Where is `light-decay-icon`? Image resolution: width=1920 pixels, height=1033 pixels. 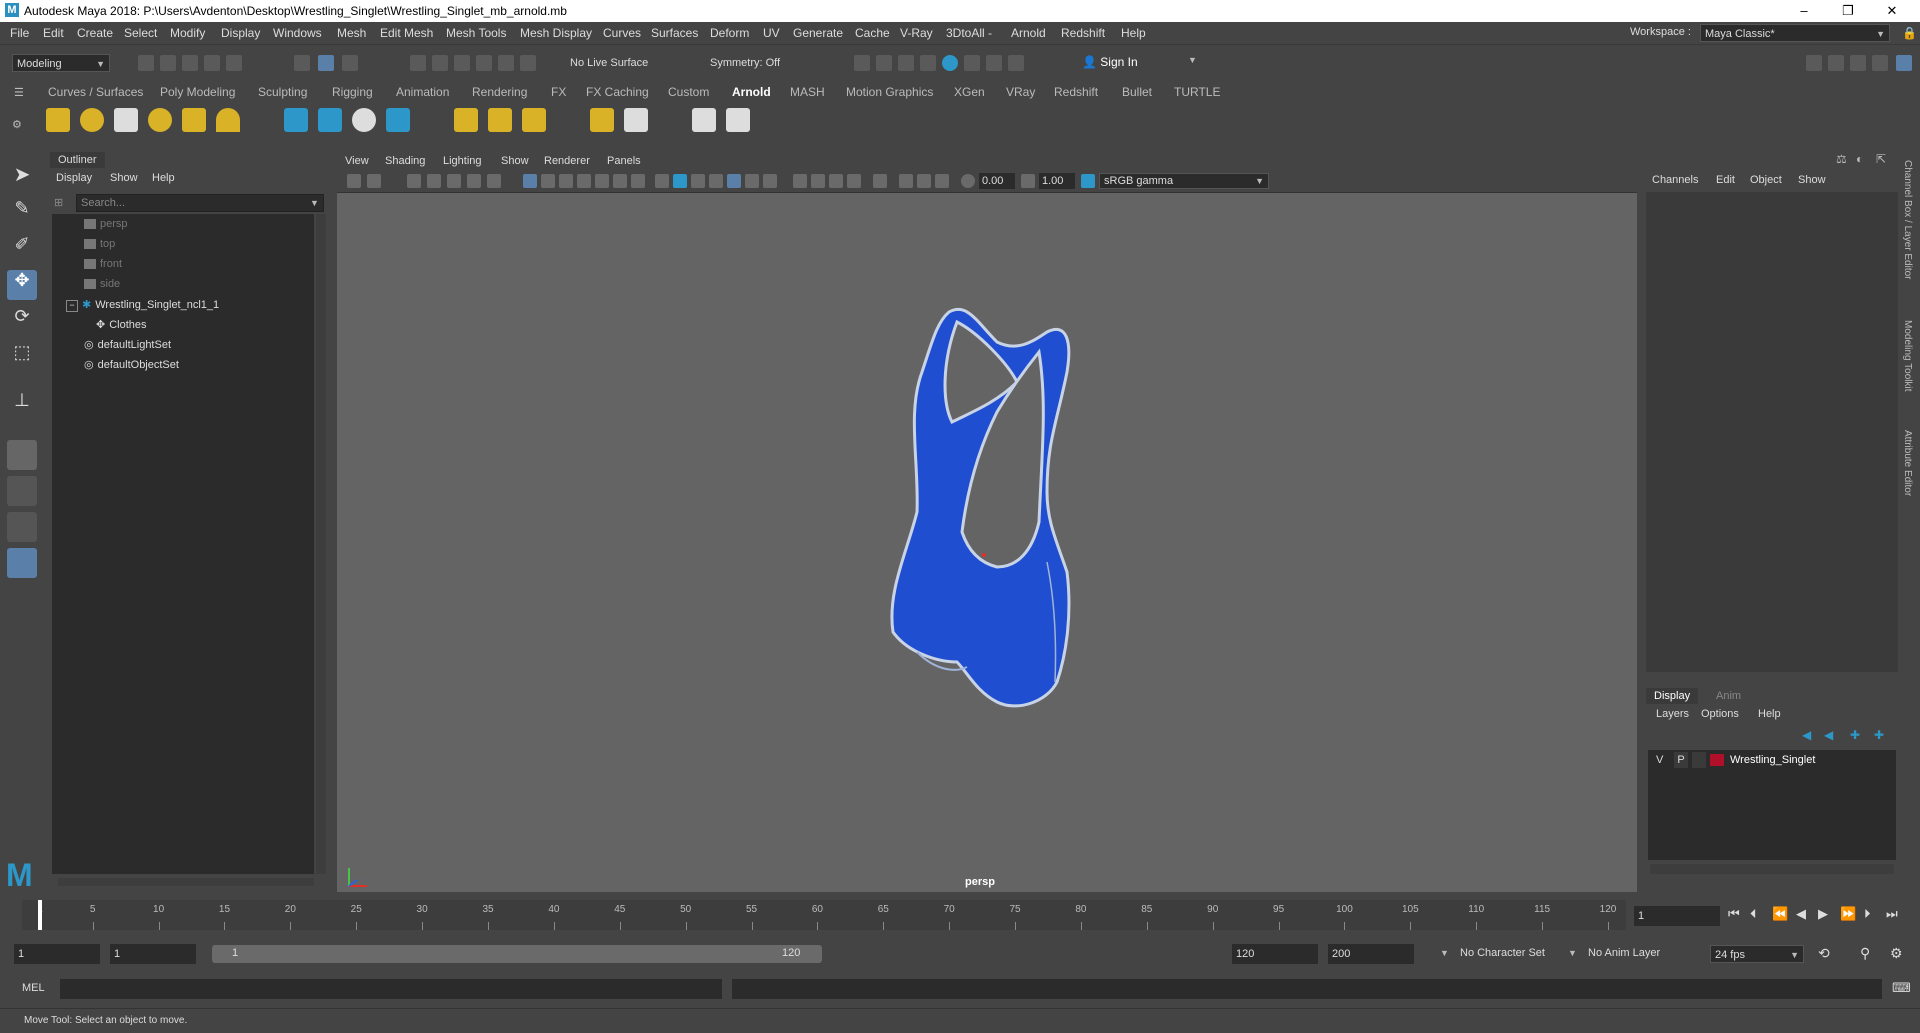 light-decay-icon is located at coordinates (636, 120).